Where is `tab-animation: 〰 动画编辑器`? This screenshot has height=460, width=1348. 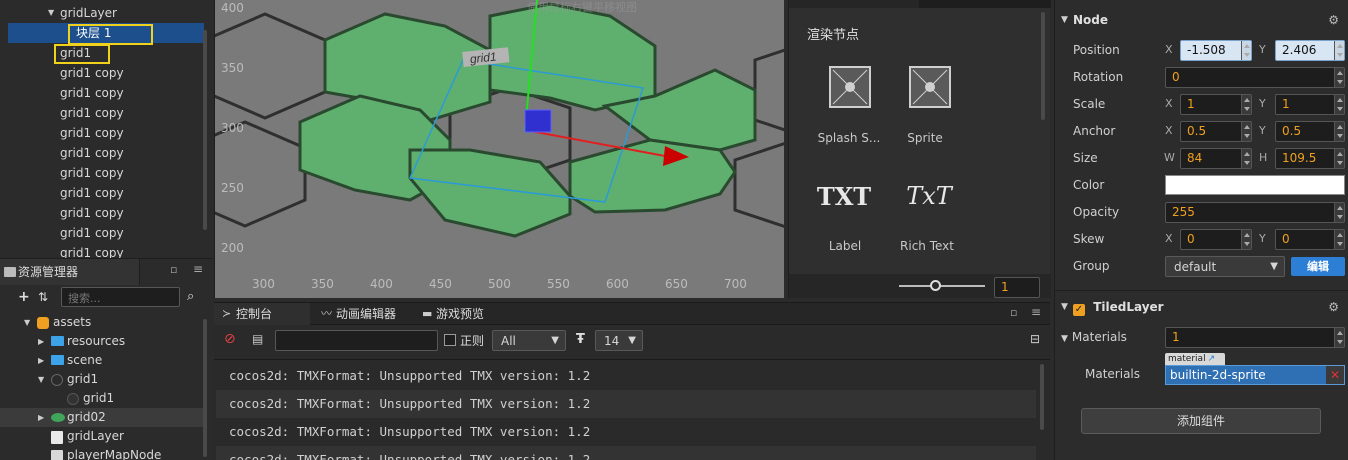
tab-animation: 〰 动画编辑器 is located at coordinates (363, 314).